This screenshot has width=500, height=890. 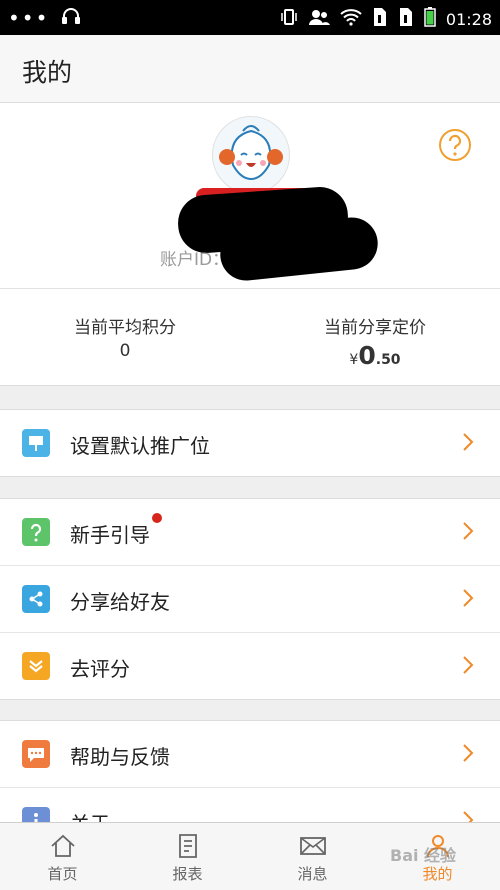 What do you see at coordinates (187, 874) in the screenshot?
I see `tab-label: 报表` at bounding box center [187, 874].